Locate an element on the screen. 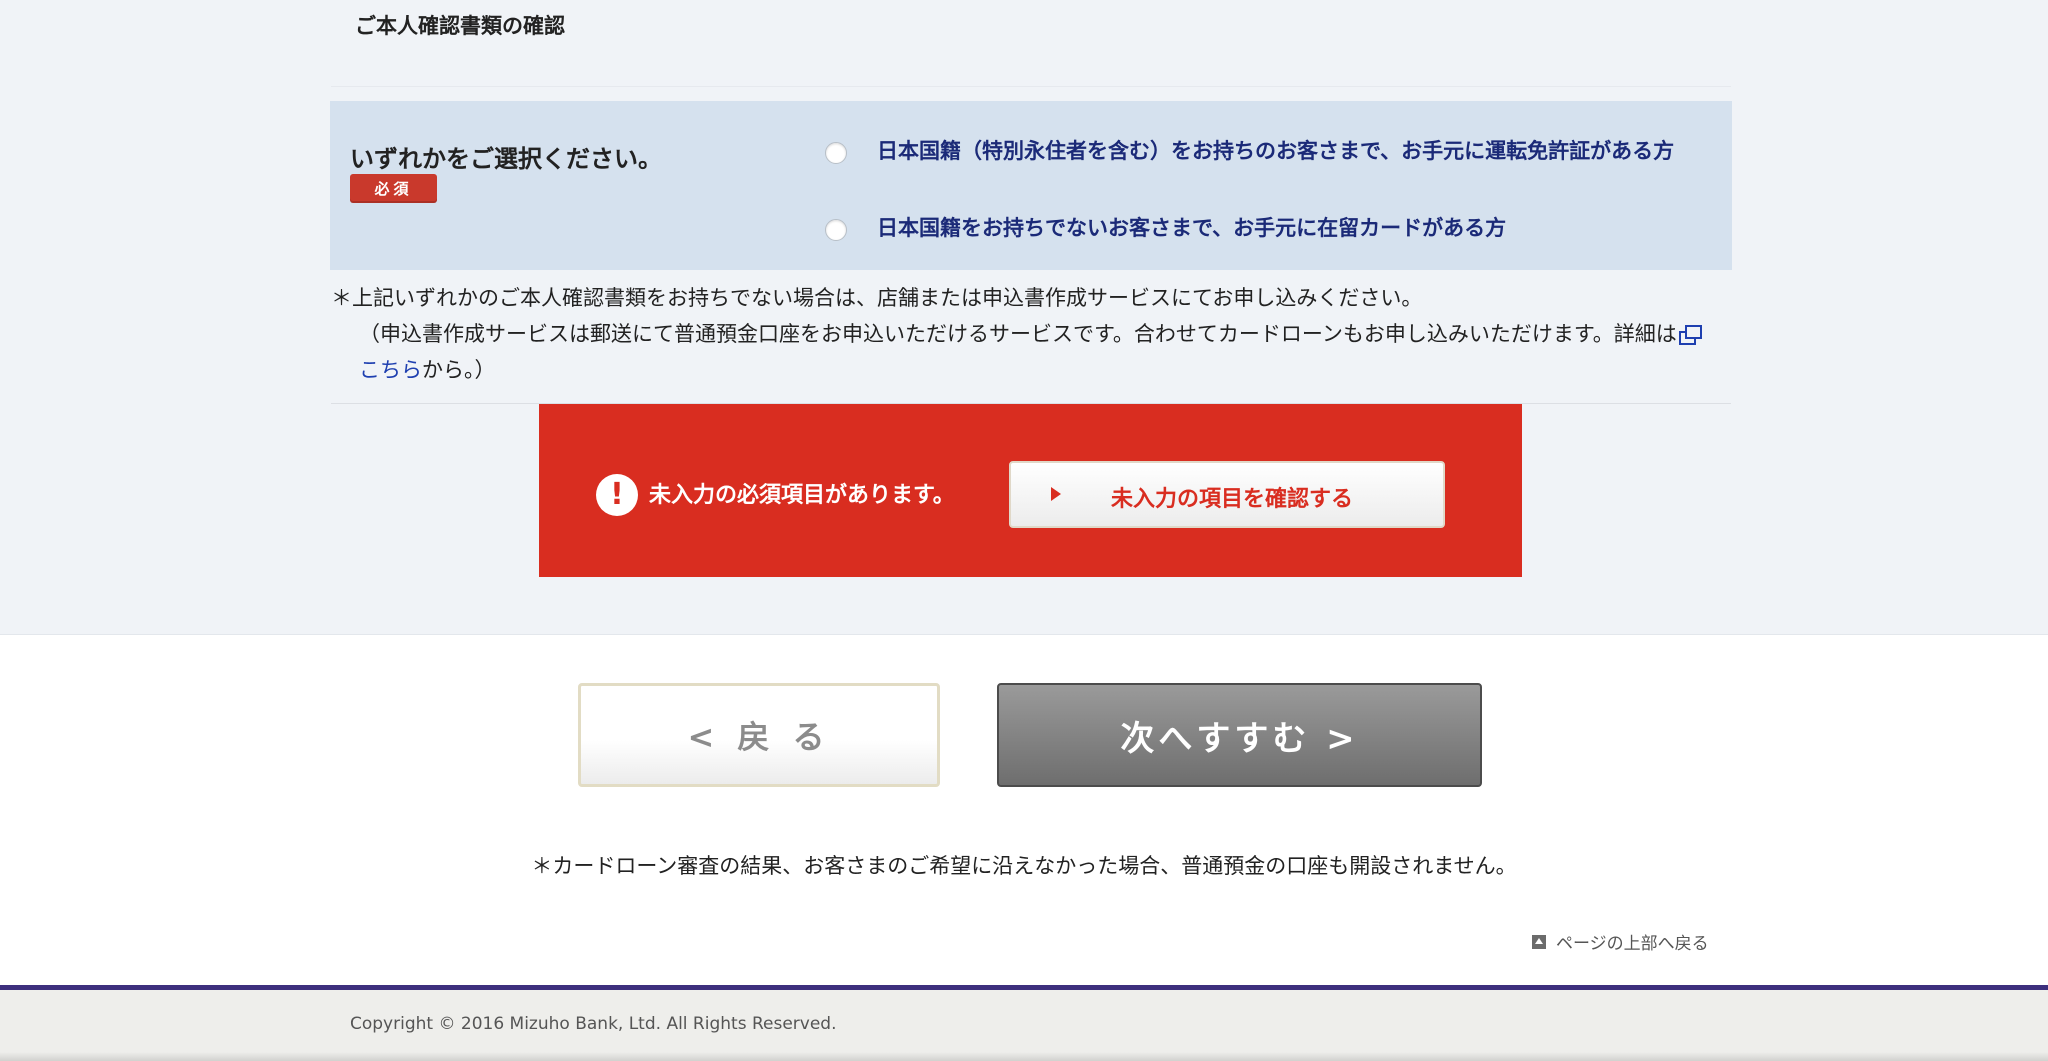 The image size is (2048, 1061). details-link: こちら is located at coordinates (390, 370).